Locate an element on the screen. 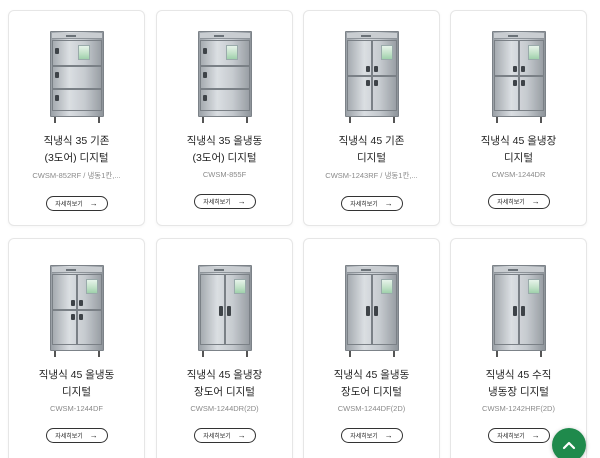 Image resolution: width=600 pixels, height=458 pixels. product-card: 직냉식 45 올냉동 디지털 CWSM-1244DF 자세히보기 → is located at coordinates (76, 348).